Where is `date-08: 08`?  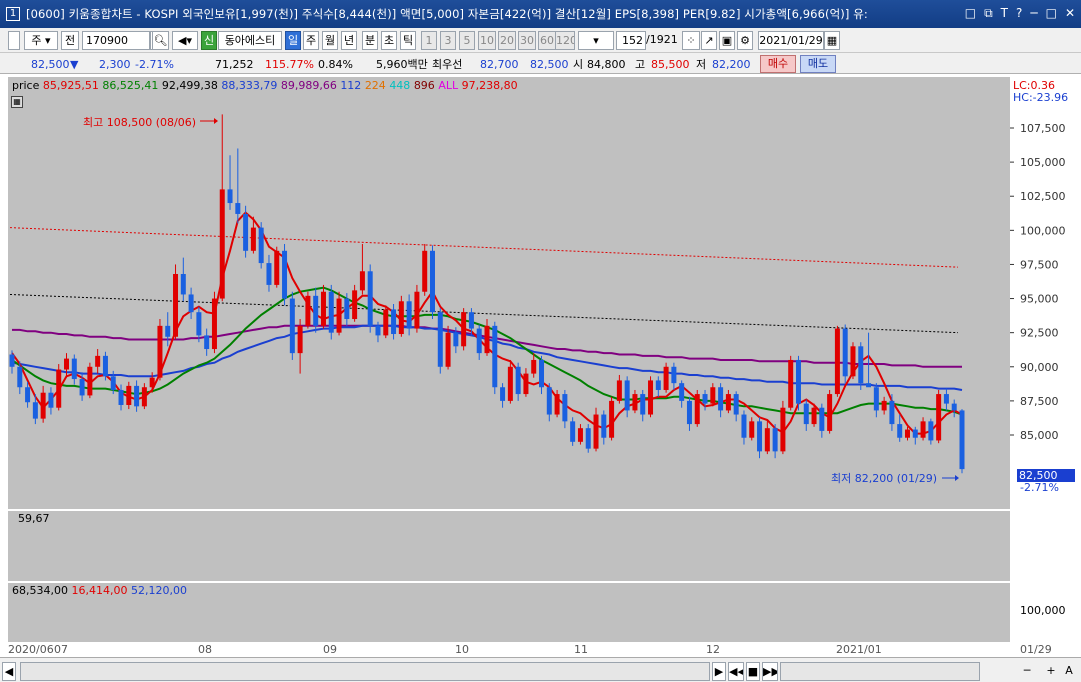
date-08: 08 is located at coordinates (205, 649).